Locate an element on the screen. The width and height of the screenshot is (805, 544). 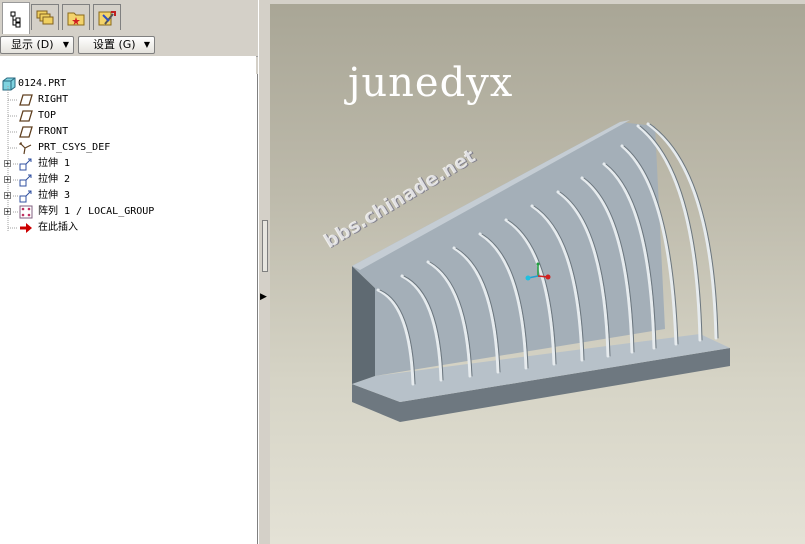
author-signature: junedyx is located at coordinates (431, 83).